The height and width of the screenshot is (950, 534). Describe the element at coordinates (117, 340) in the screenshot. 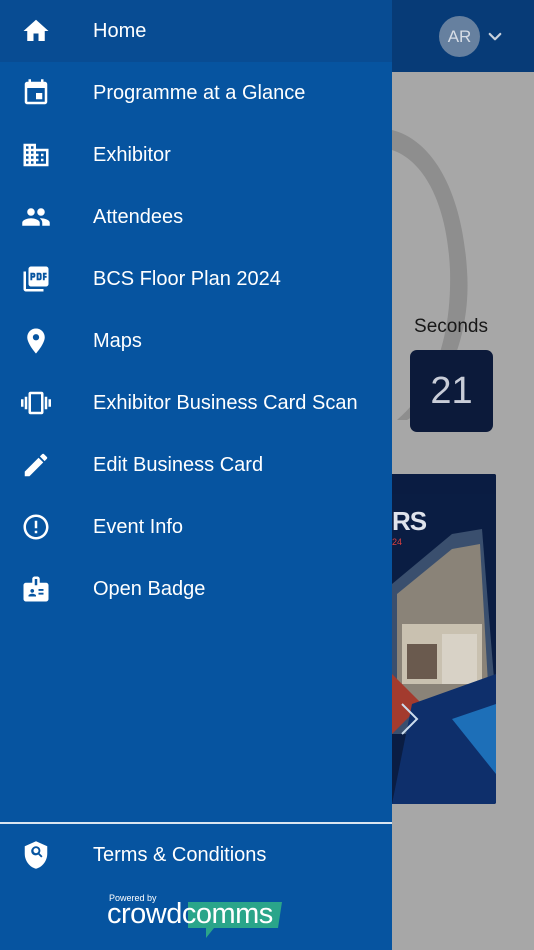

I see `menu-item-label: Maps` at that location.